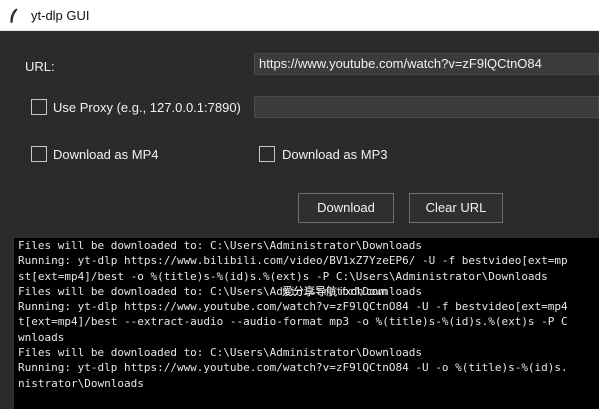  Describe the element at coordinates (267, 154) in the screenshot. I see `mp3-checkbox` at that location.